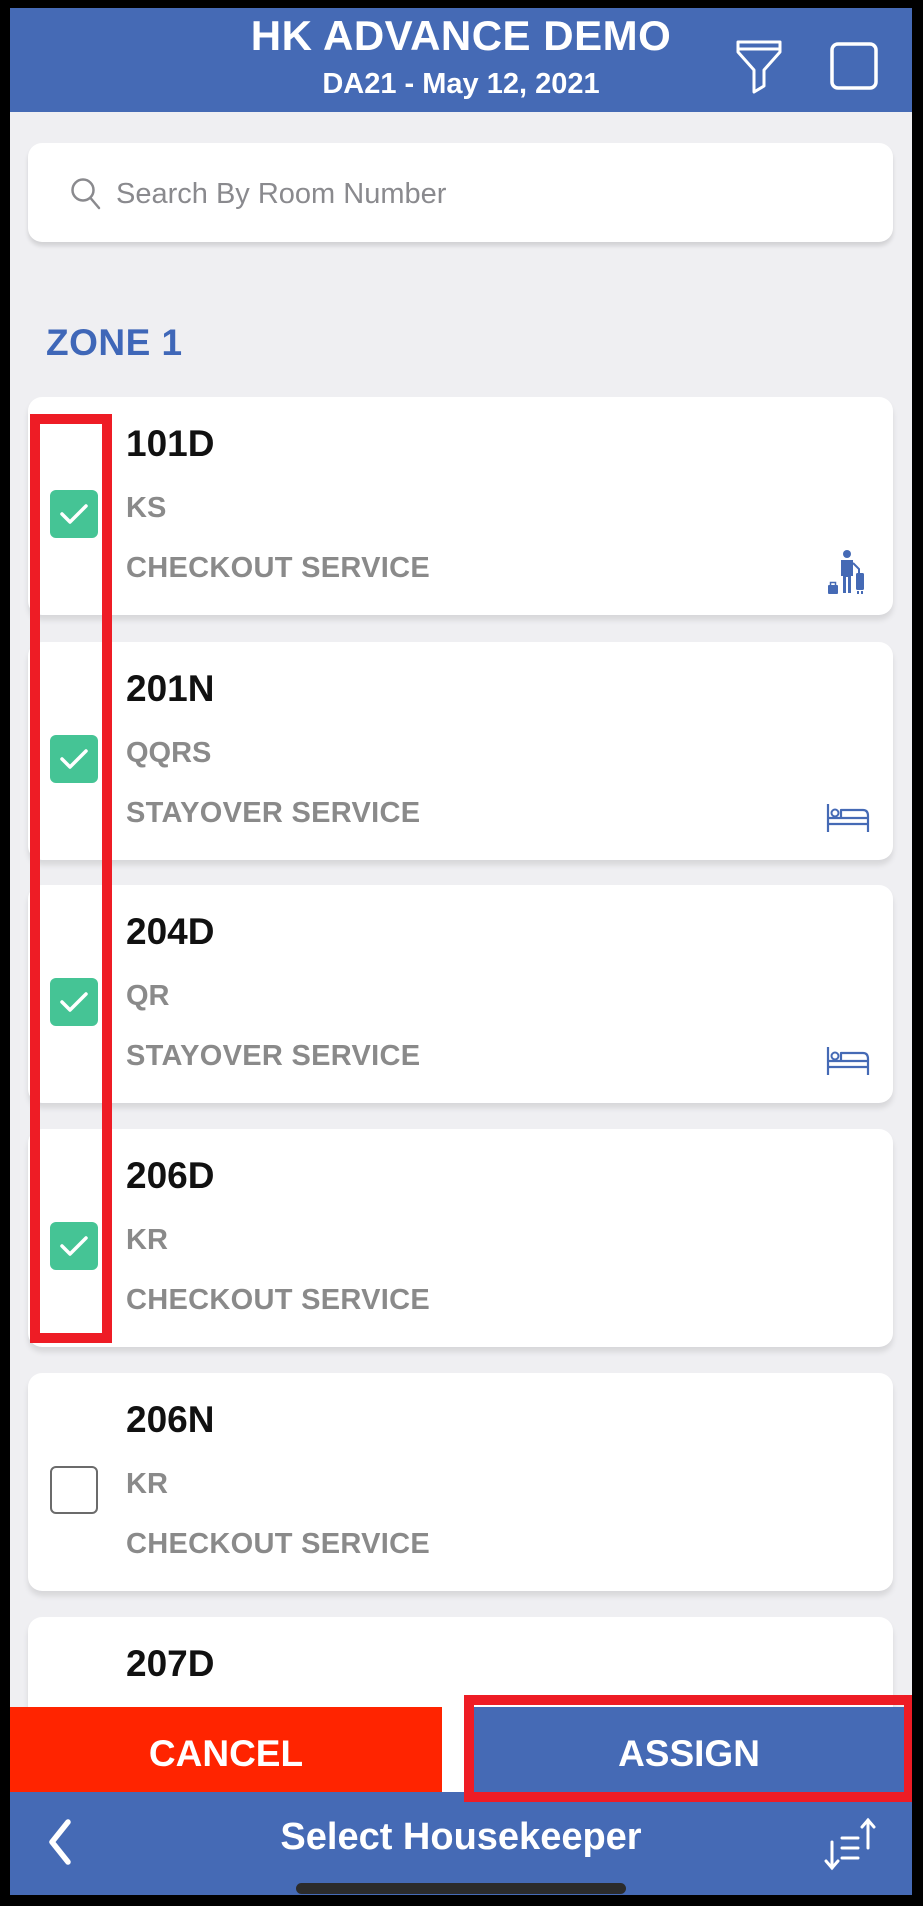  Describe the element at coordinates (170, 1419) in the screenshot. I see `room-number: 206N` at that location.